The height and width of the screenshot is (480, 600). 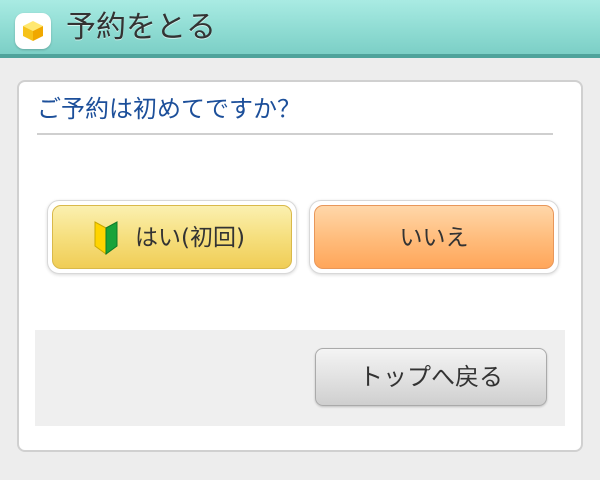 What do you see at coordinates (190, 238) in the screenshot?
I see `yes-button-label: はい(初回)` at bounding box center [190, 238].